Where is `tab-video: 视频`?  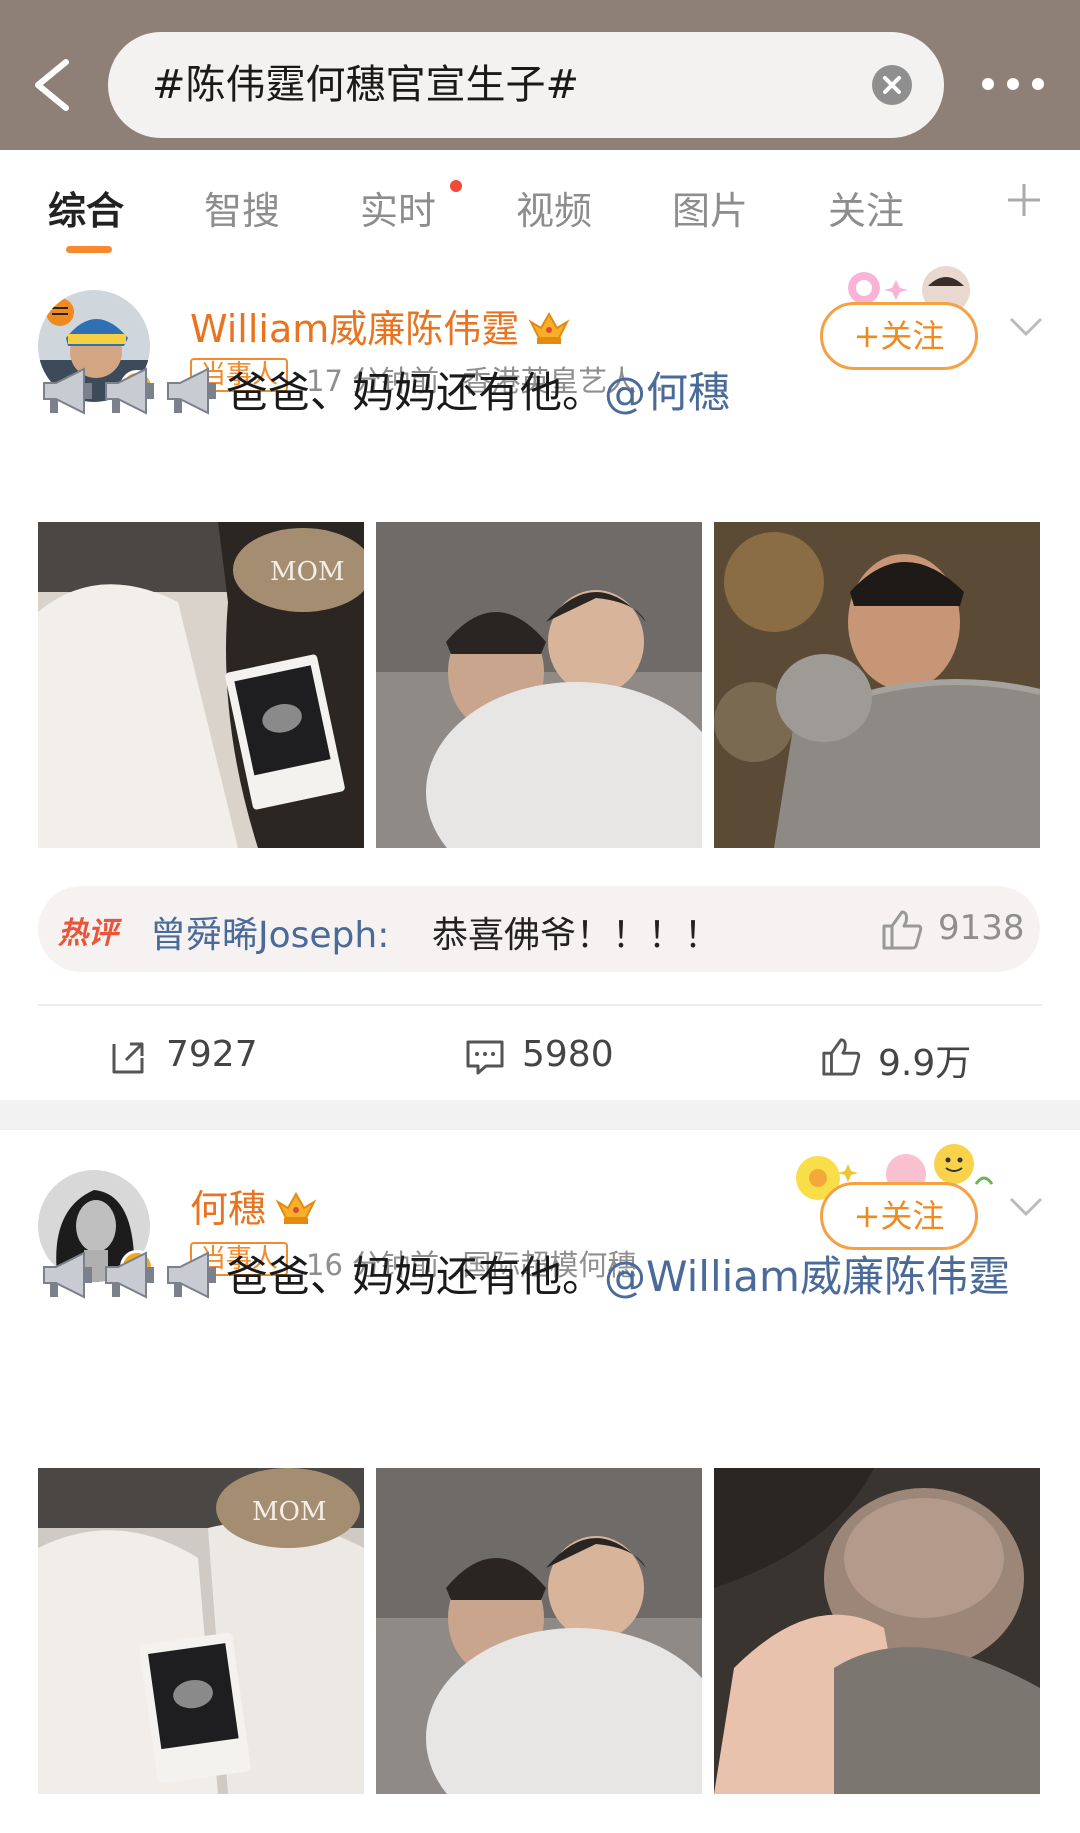 tab-video: 视频 is located at coordinates (554, 207).